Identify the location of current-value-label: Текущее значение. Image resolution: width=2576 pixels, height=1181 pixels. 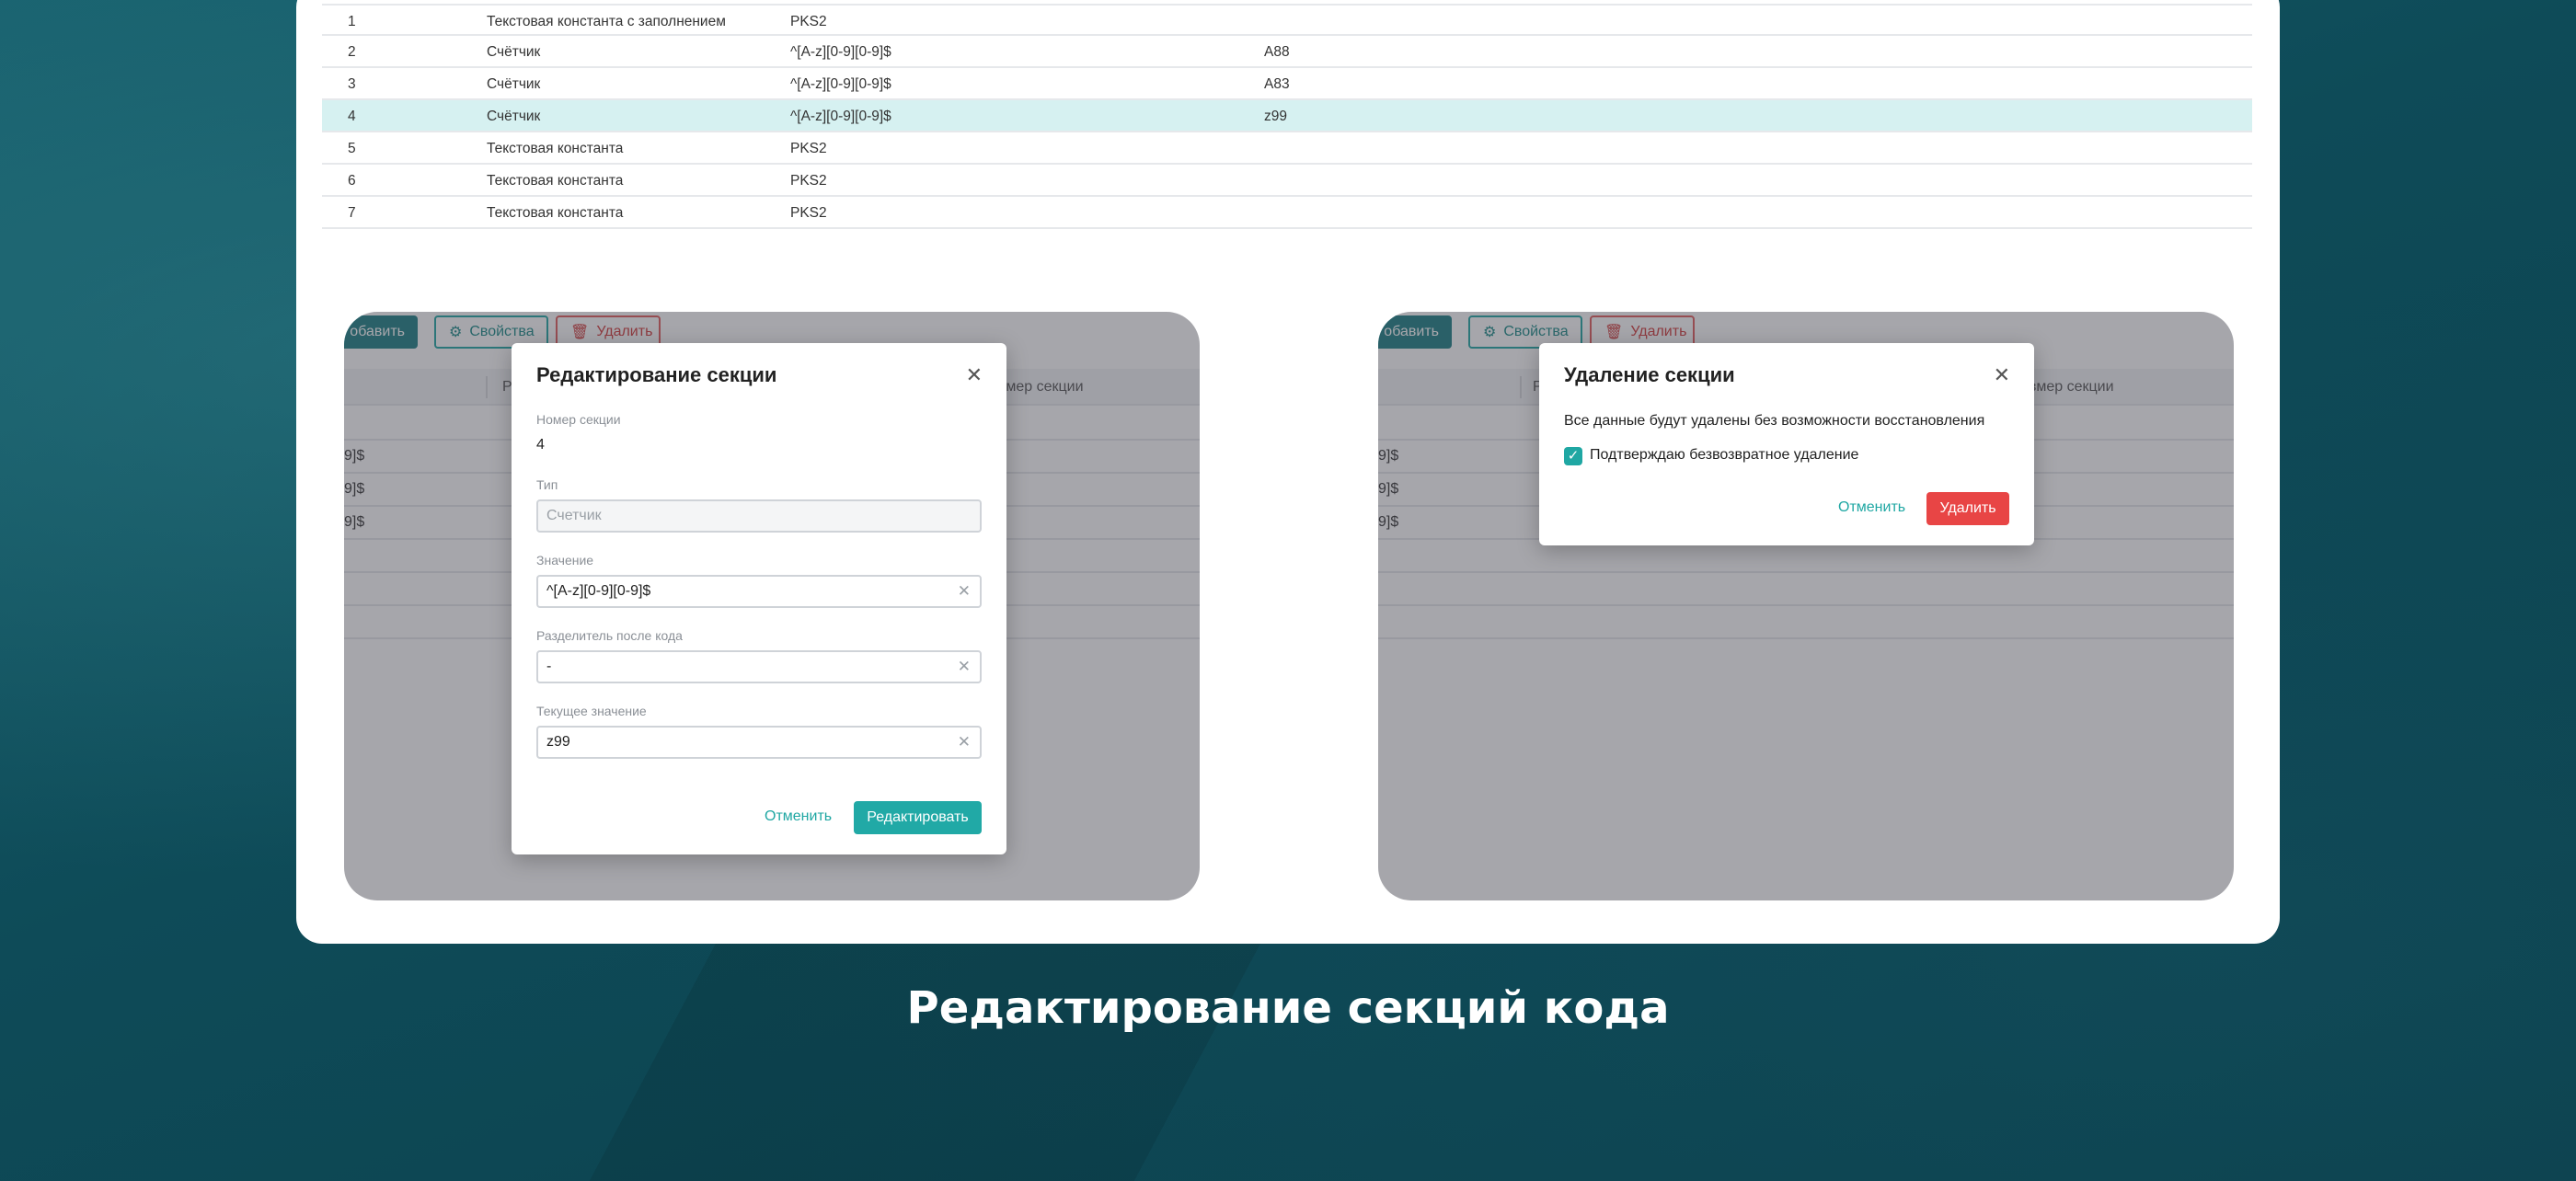
(591, 711).